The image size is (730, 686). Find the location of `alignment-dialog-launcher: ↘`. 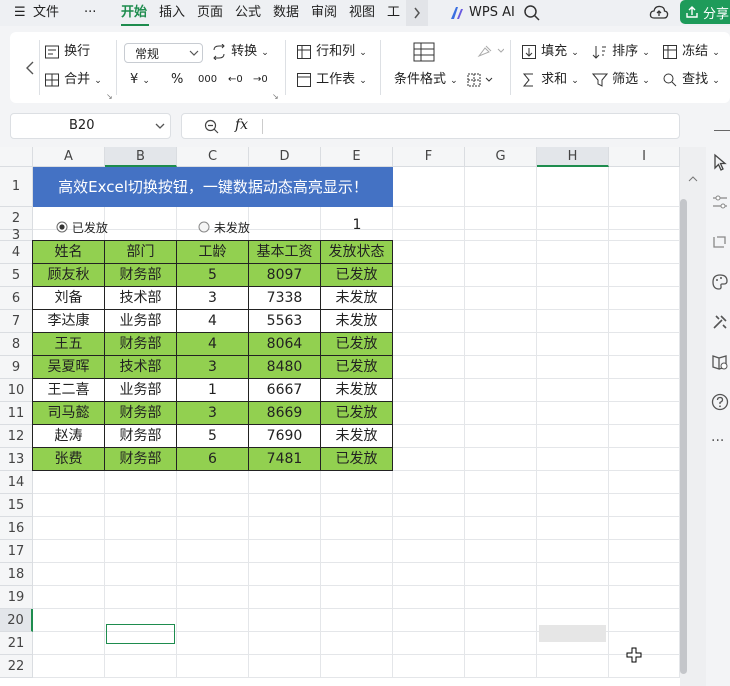

alignment-dialog-launcher: ↘ is located at coordinates (109, 96).